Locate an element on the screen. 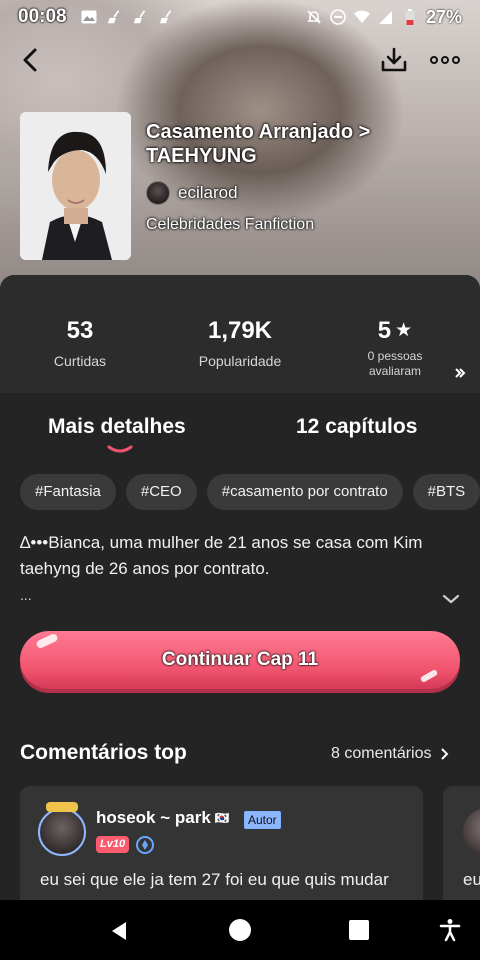 This screenshot has height=960, width=480. comment-card: eu is located at coordinates (461, 843).